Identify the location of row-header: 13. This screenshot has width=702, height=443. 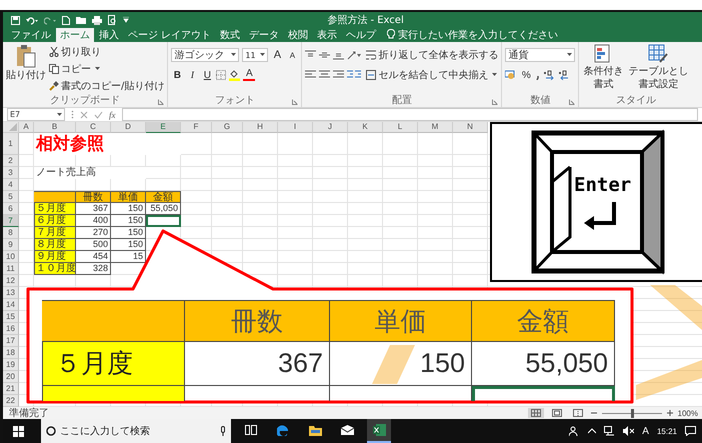
(11, 293).